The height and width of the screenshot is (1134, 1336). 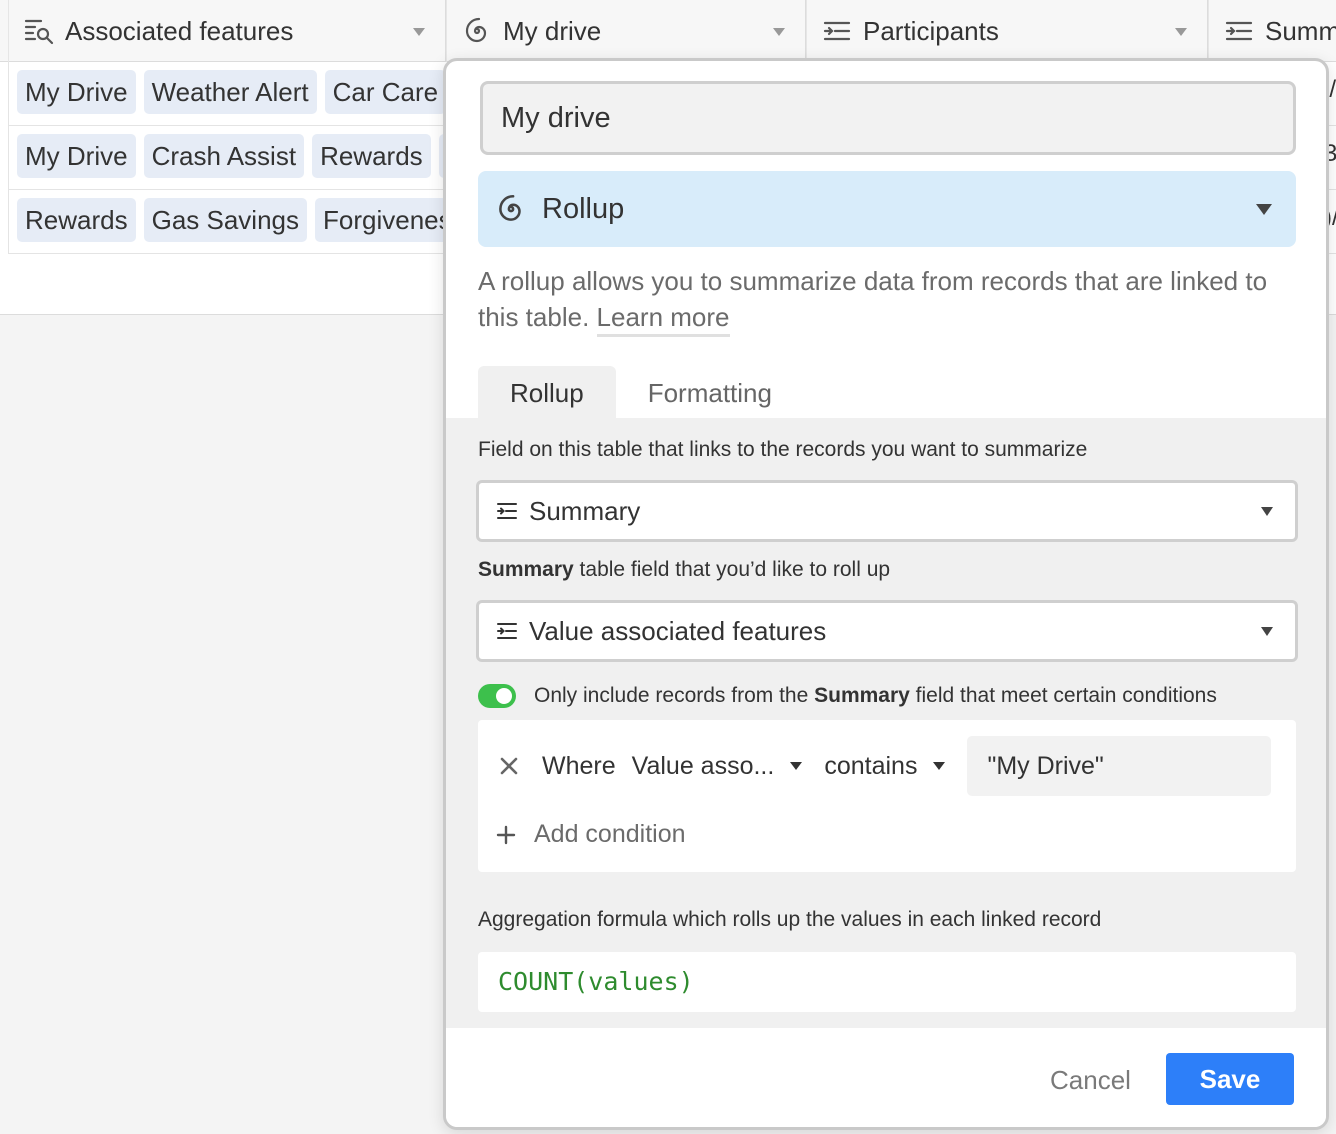 What do you see at coordinates (583, 208) in the screenshot?
I see `field-type-label: Rollup` at bounding box center [583, 208].